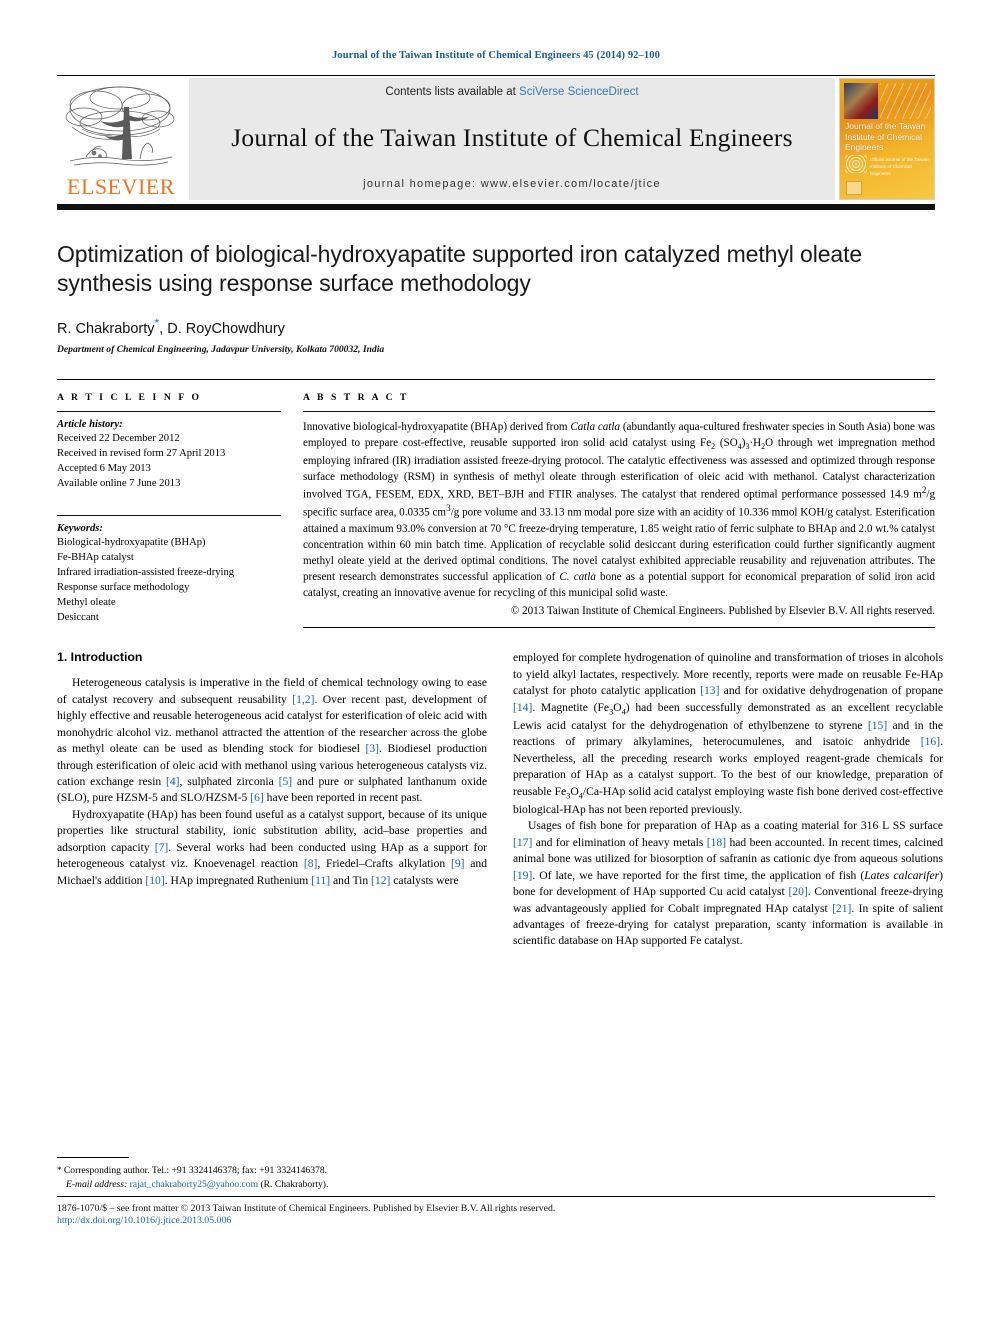 The height and width of the screenshot is (1323, 992). What do you see at coordinates (373, 748) in the screenshot?
I see `reference-link: [3]` at bounding box center [373, 748].